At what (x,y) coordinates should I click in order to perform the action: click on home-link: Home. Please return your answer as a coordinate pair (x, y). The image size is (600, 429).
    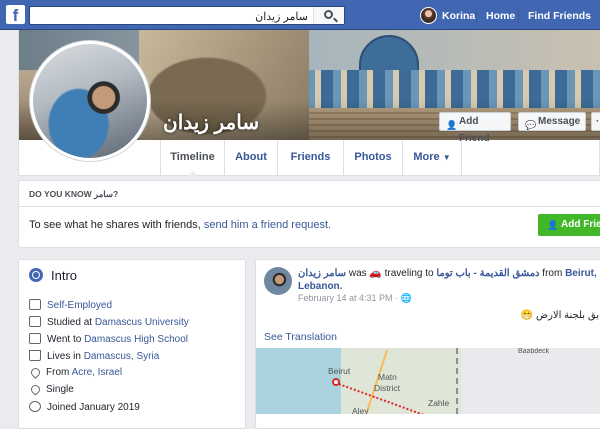
    Looking at the image, I should click on (500, 16).